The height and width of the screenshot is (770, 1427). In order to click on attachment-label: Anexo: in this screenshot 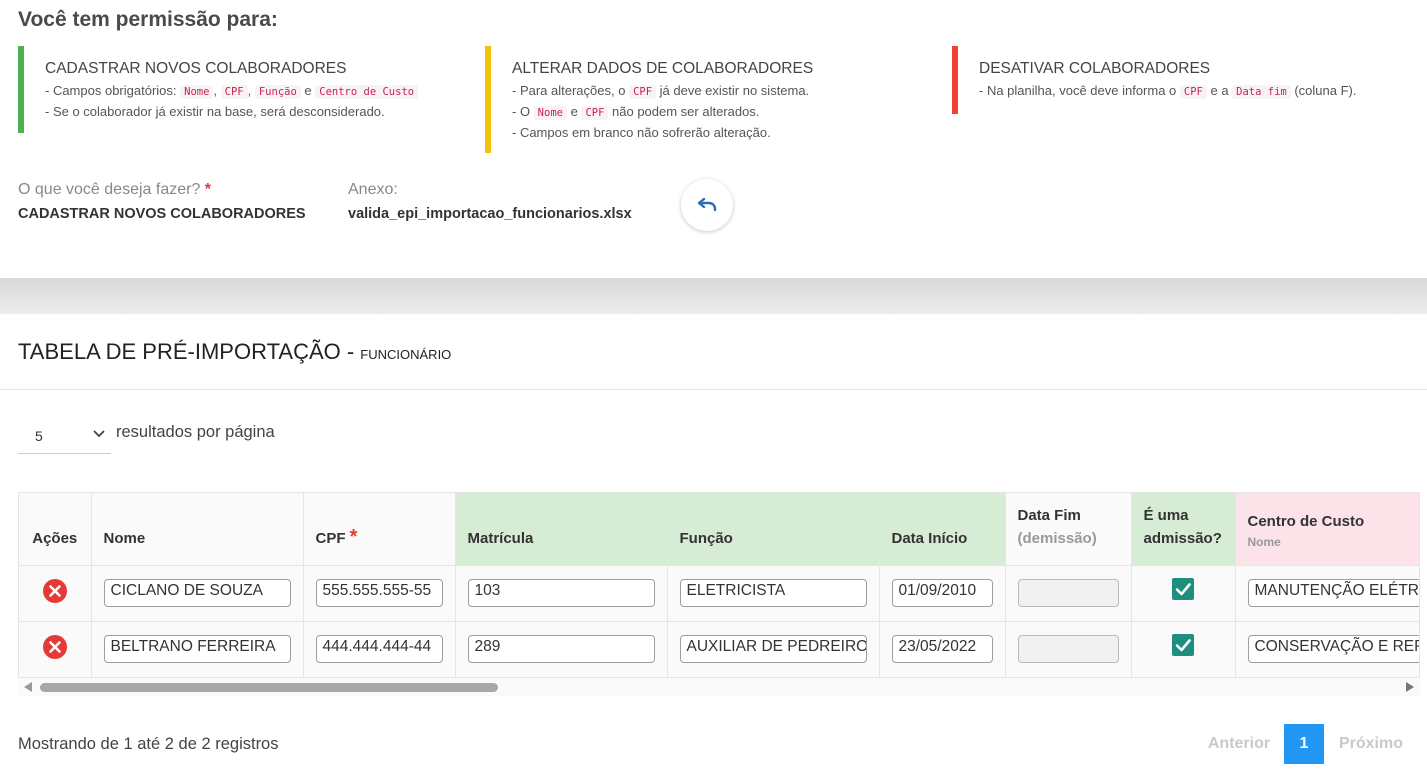, I will do `click(373, 189)`.